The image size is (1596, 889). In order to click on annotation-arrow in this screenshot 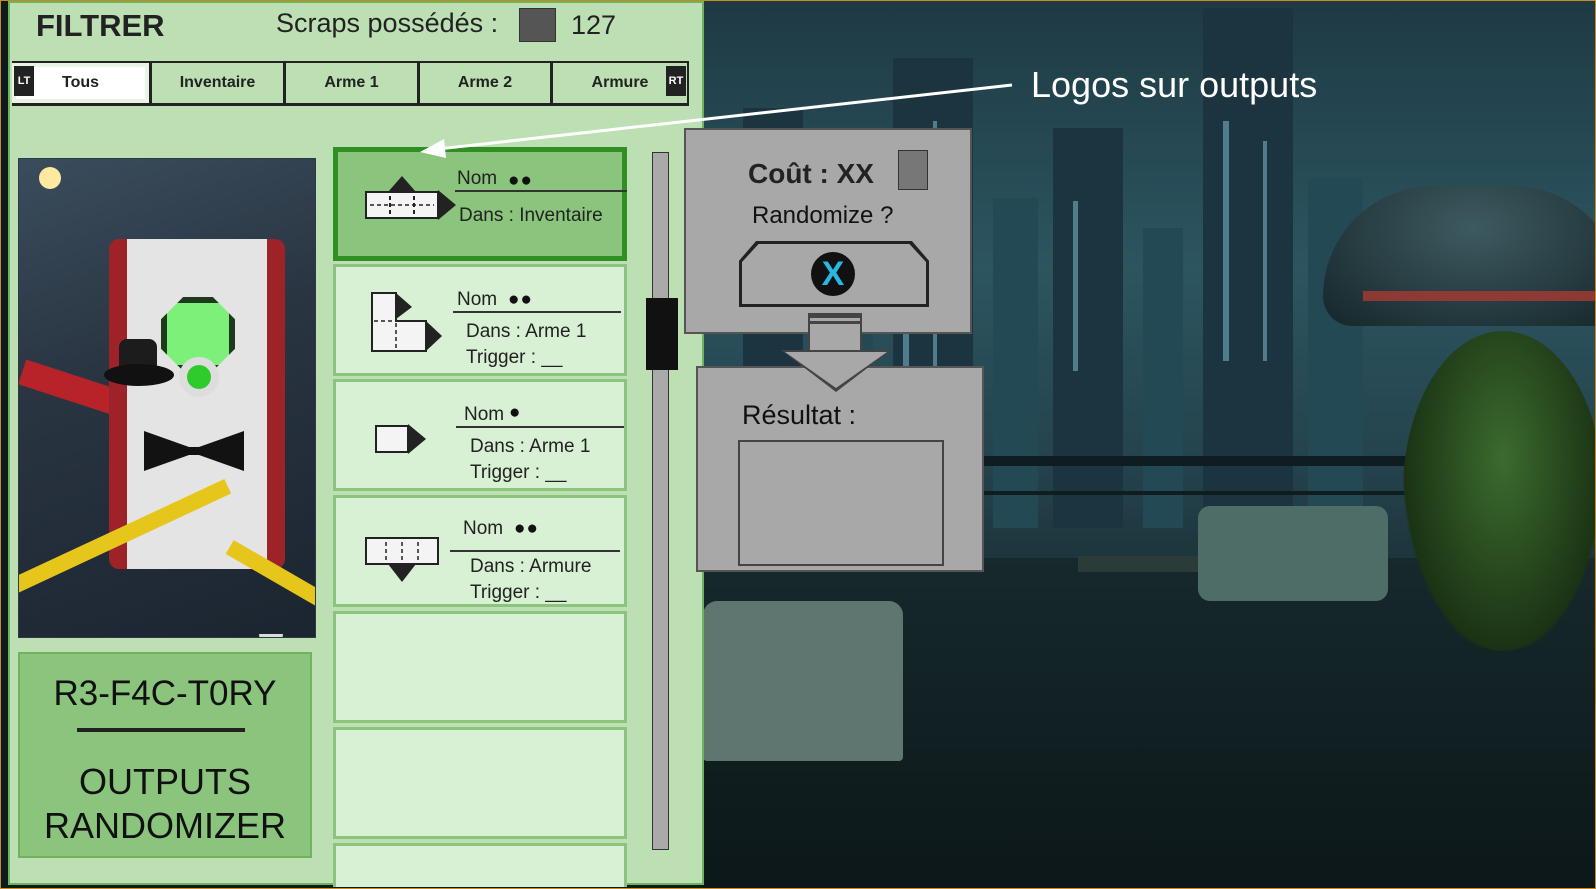, I will do `click(716, 120)`.